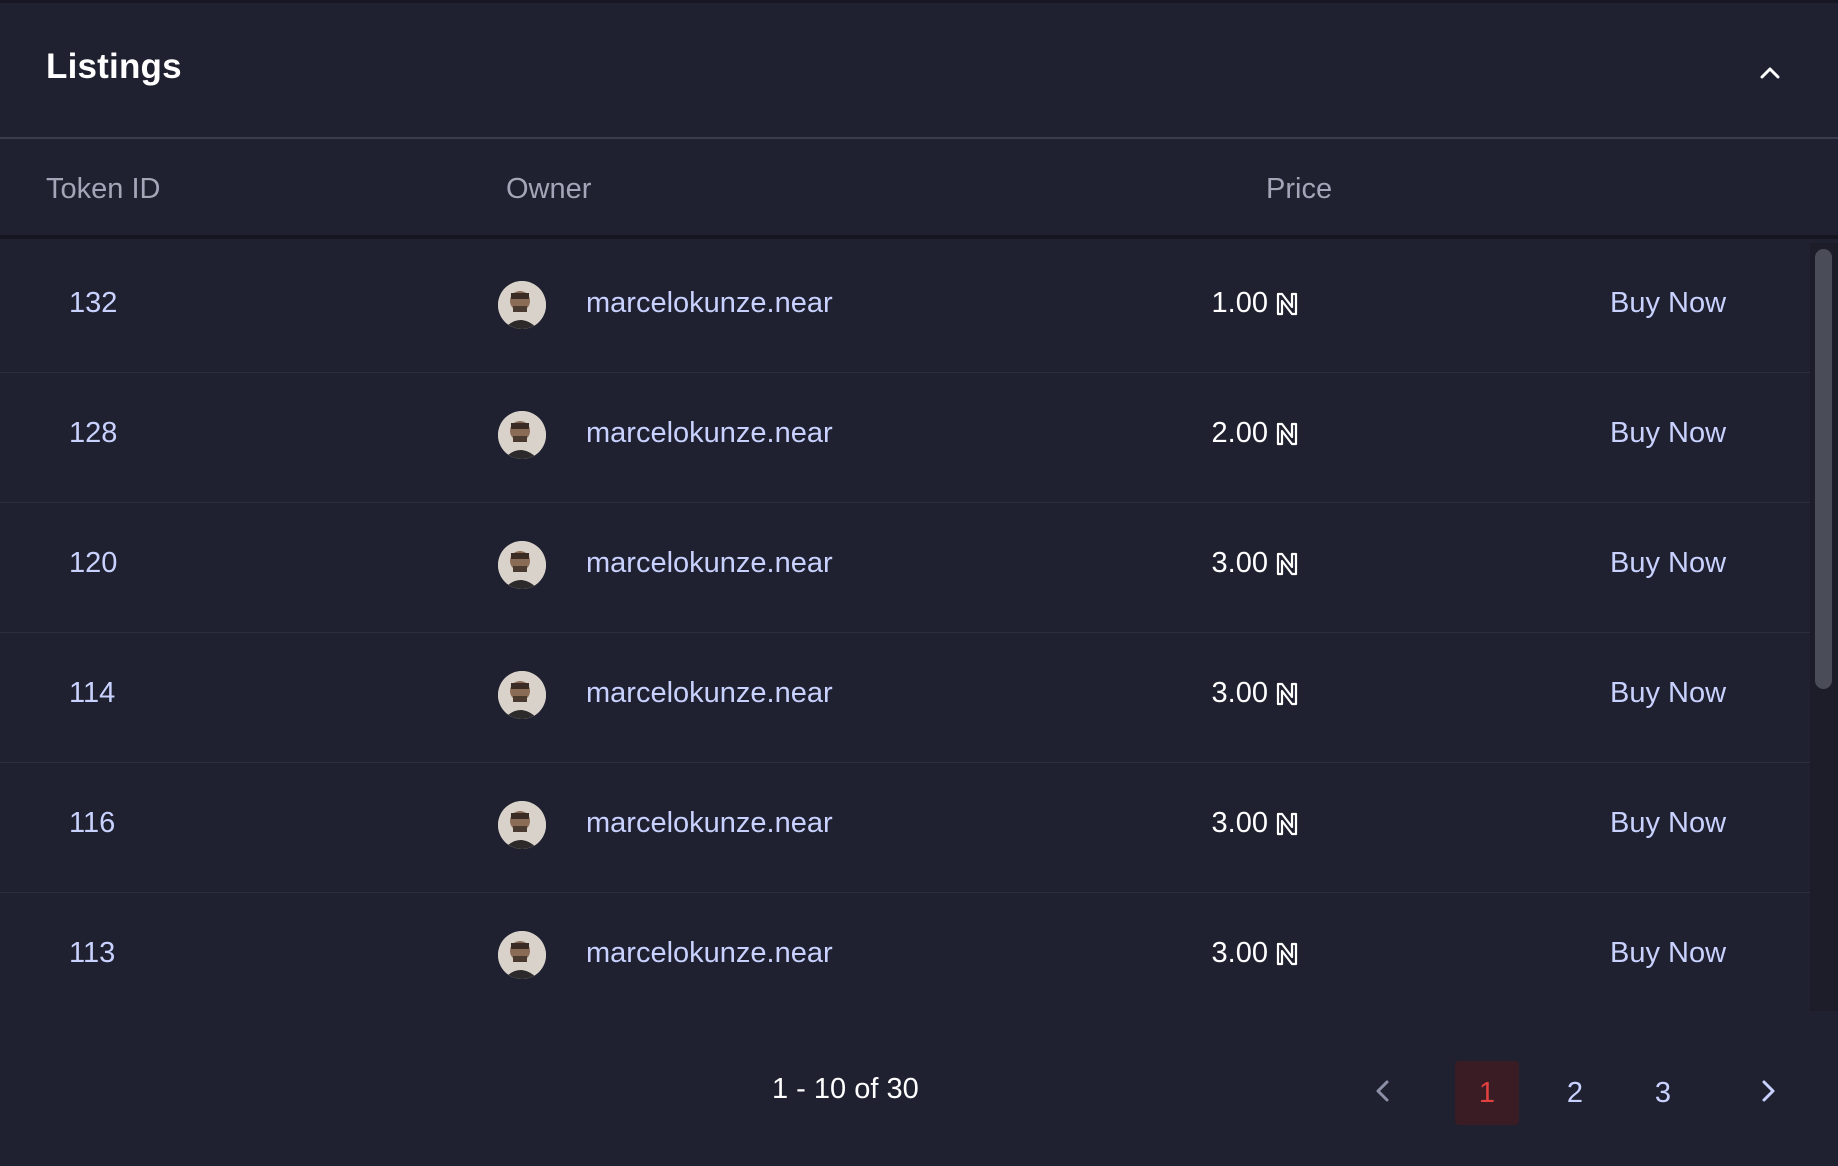 This screenshot has width=1838, height=1166. I want to click on price-cell: 1.00, so click(1225, 307).